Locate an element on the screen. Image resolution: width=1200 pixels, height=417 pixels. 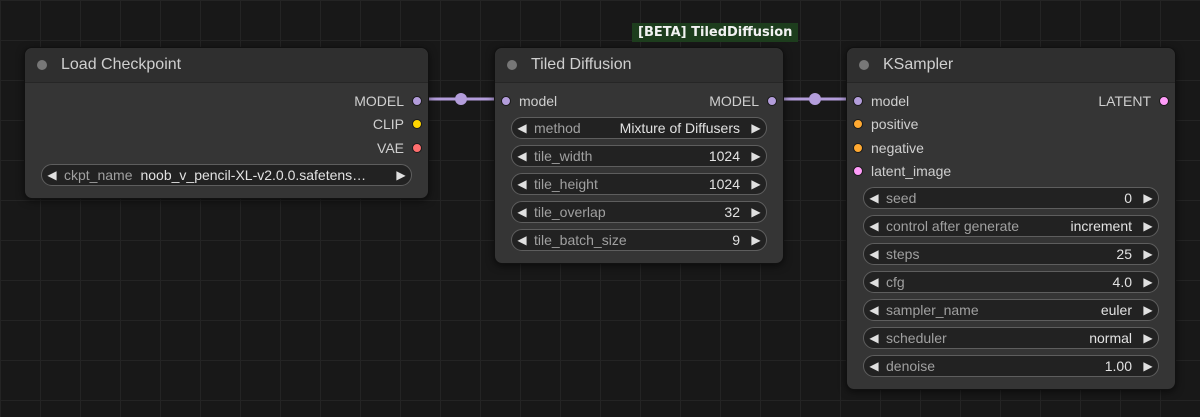
widget-name: tile_overlap is located at coordinates (570, 211).